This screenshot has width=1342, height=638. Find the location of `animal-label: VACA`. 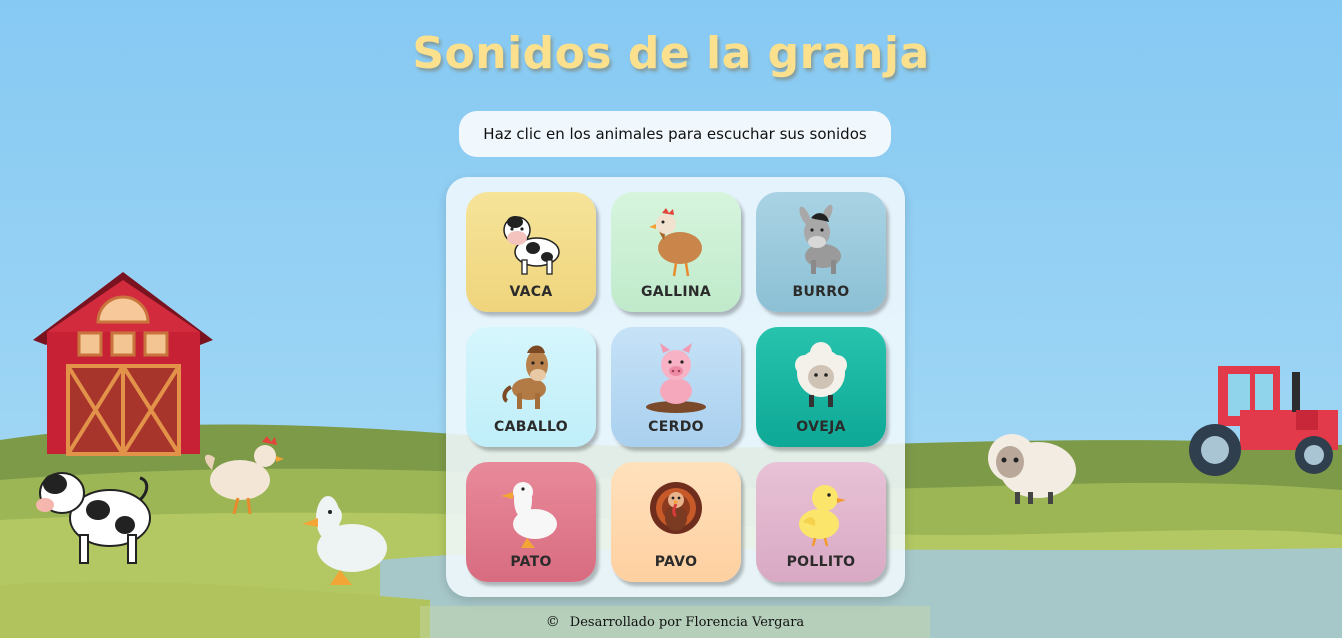

animal-label: VACA is located at coordinates (531, 292).